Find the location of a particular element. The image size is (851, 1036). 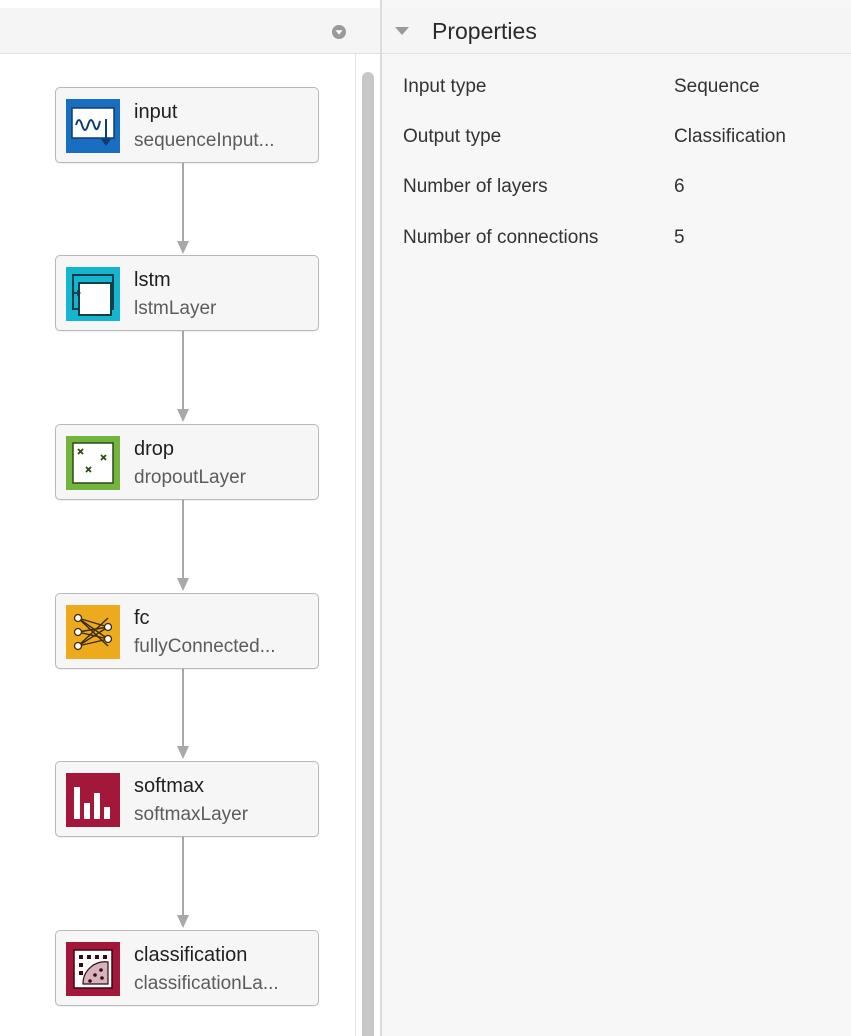

expand-triangle-icon is located at coordinates (402, 31).